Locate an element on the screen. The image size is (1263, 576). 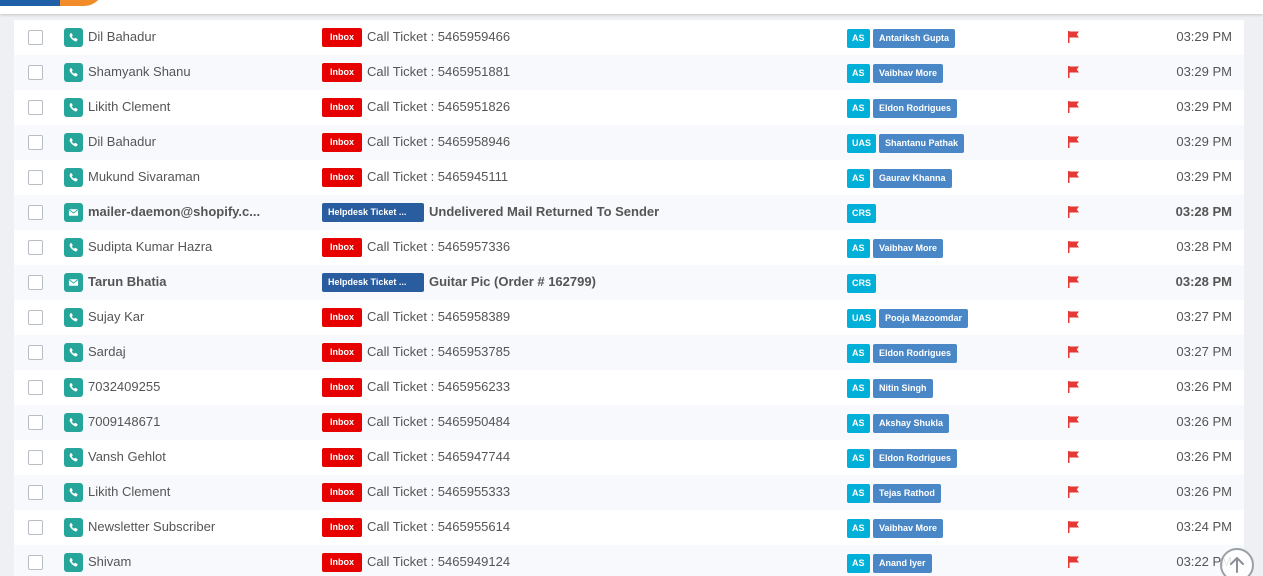
ticket-subject: Call Ticket : 5465959466 is located at coordinates (438, 36).